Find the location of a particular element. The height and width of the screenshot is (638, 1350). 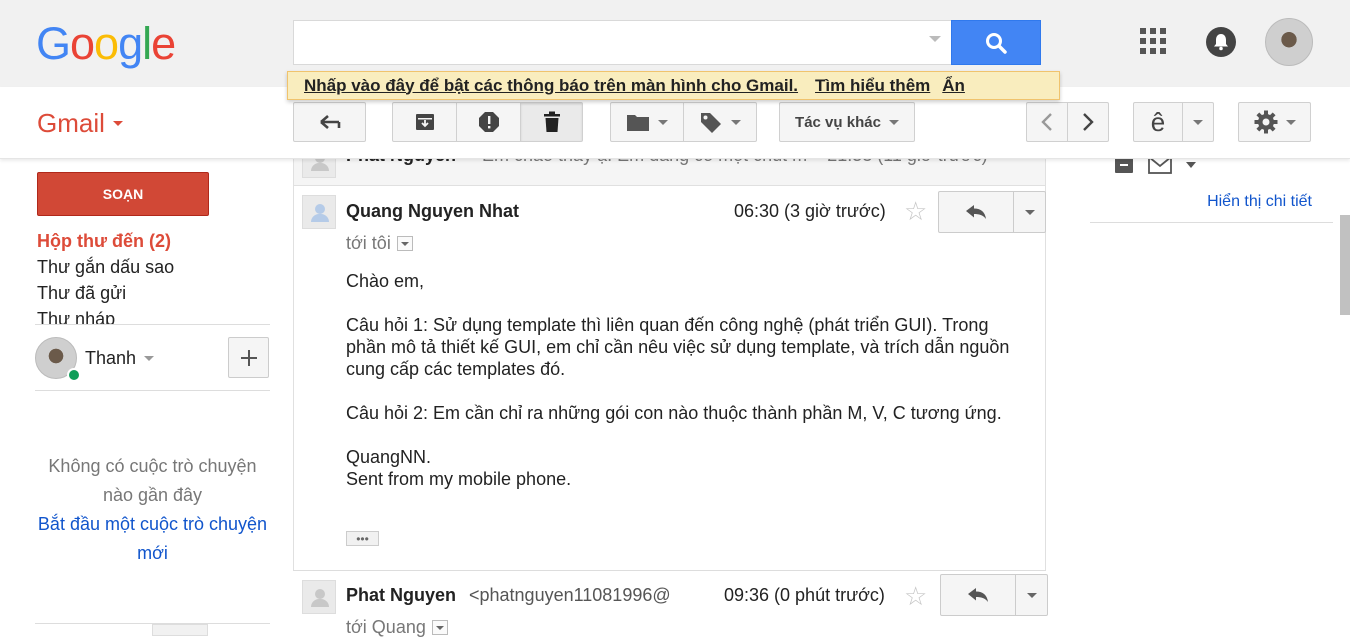

newer-icon is located at coordinates (1088, 122).